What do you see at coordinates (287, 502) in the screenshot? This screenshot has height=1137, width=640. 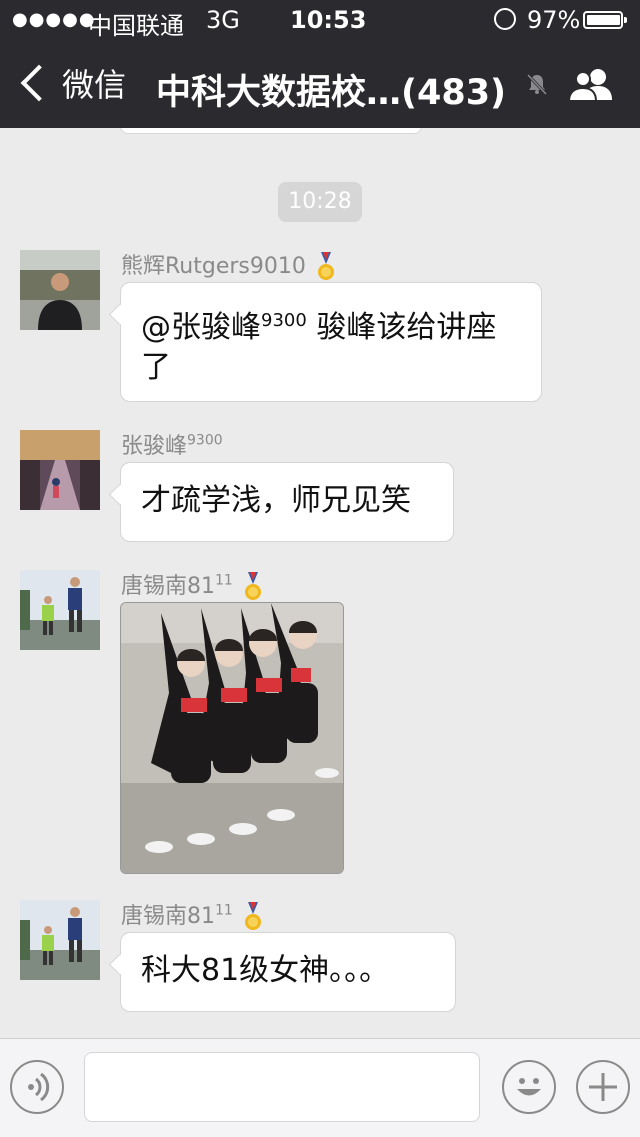 I see `message-bubble: 才疏学浅，师兄见笑` at bounding box center [287, 502].